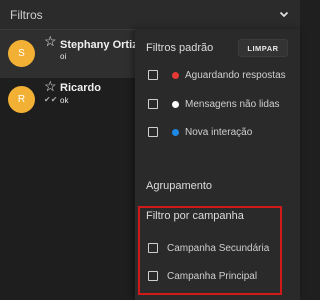 This screenshot has height=300, width=320. I want to click on chat-last-message: ok, so click(64, 100).